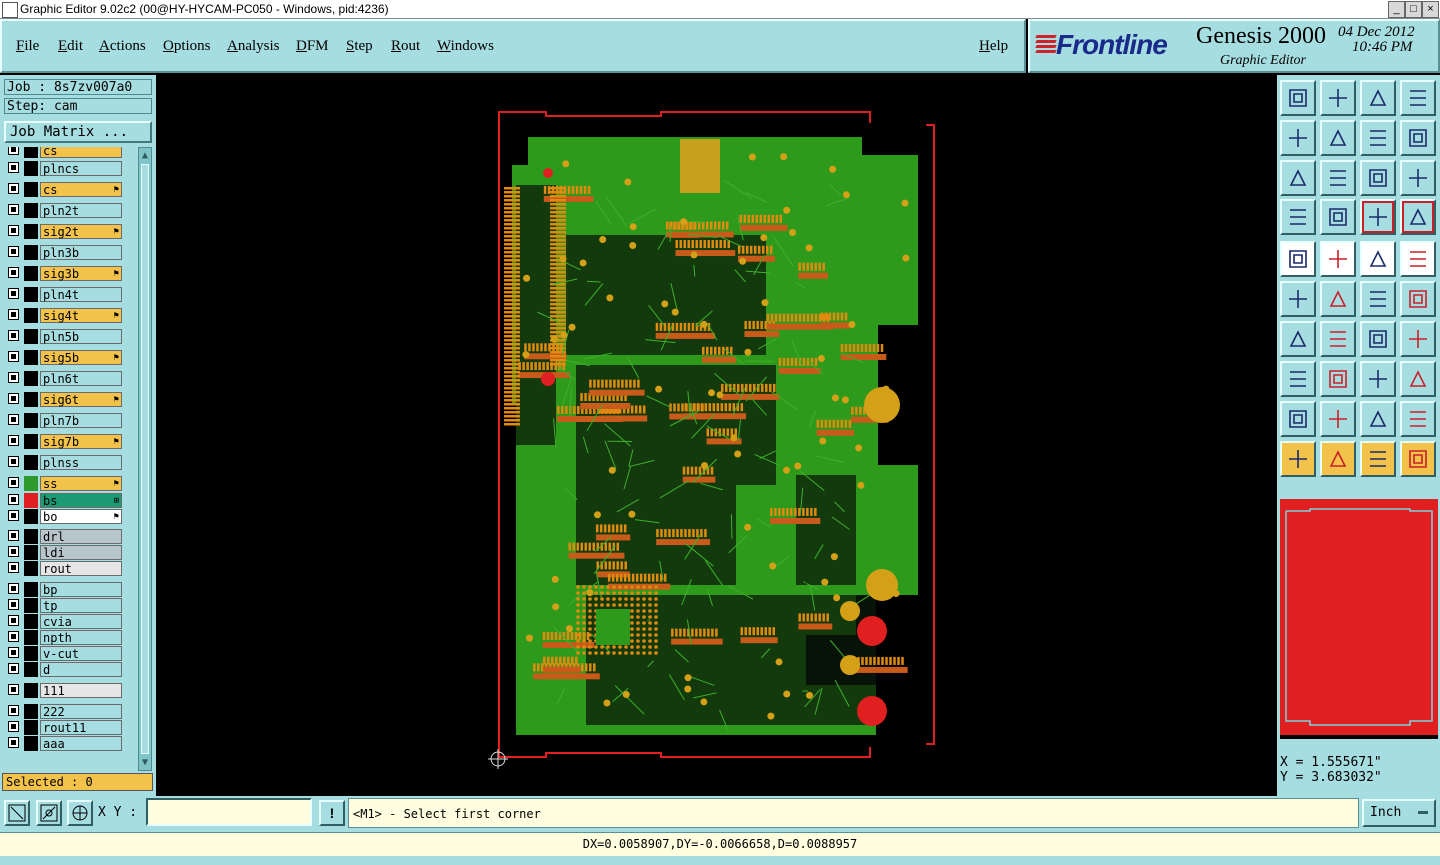 This screenshot has height=865, width=1440. I want to click on layer-name: v-cut, so click(81, 653).